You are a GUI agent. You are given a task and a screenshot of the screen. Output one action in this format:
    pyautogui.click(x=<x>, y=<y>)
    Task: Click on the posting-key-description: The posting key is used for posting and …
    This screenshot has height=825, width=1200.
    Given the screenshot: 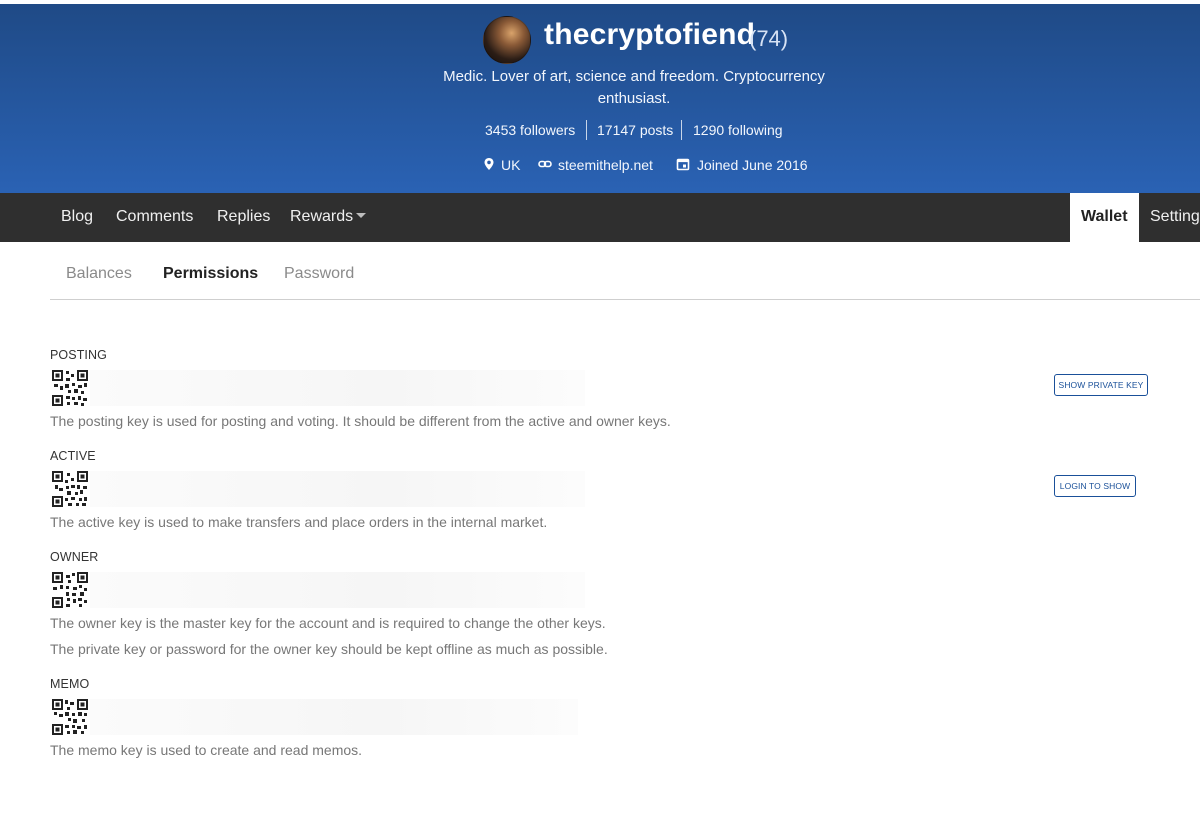 What is the action you would take?
    pyautogui.click(x=360, y=421)
    